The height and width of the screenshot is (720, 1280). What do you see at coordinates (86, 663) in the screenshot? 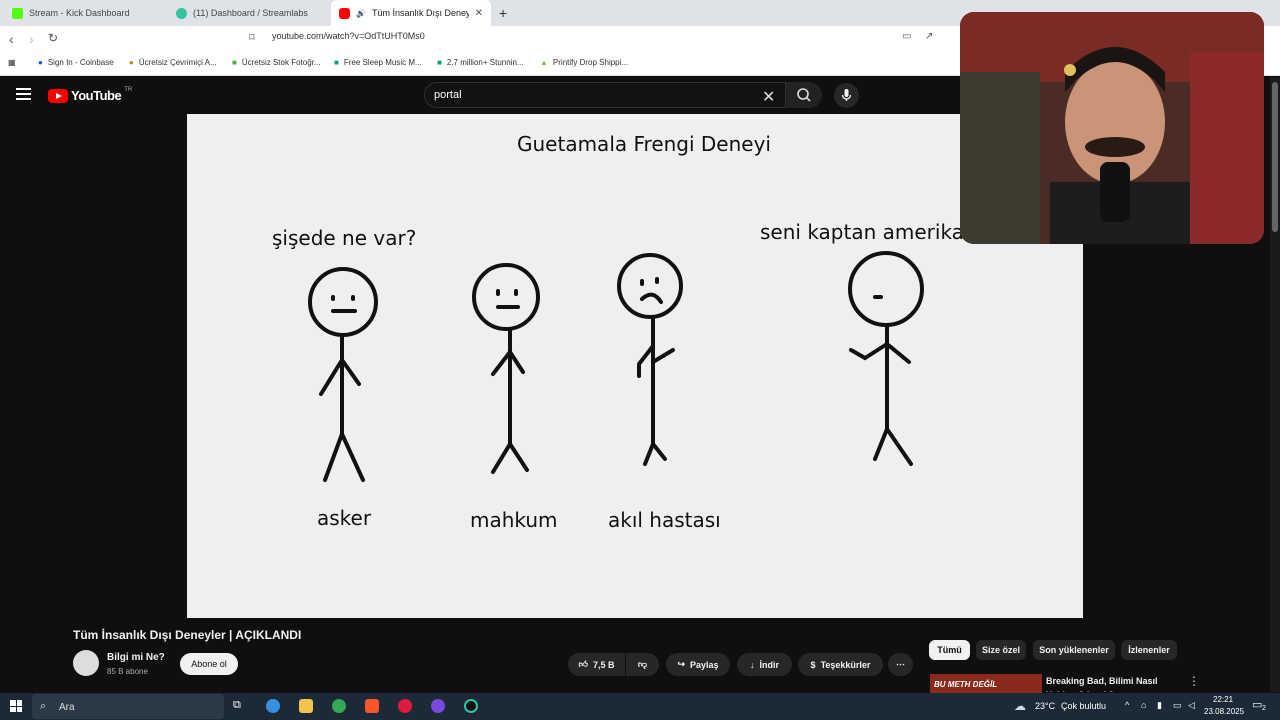
I see `avatar` at bounding box center [86, 663].